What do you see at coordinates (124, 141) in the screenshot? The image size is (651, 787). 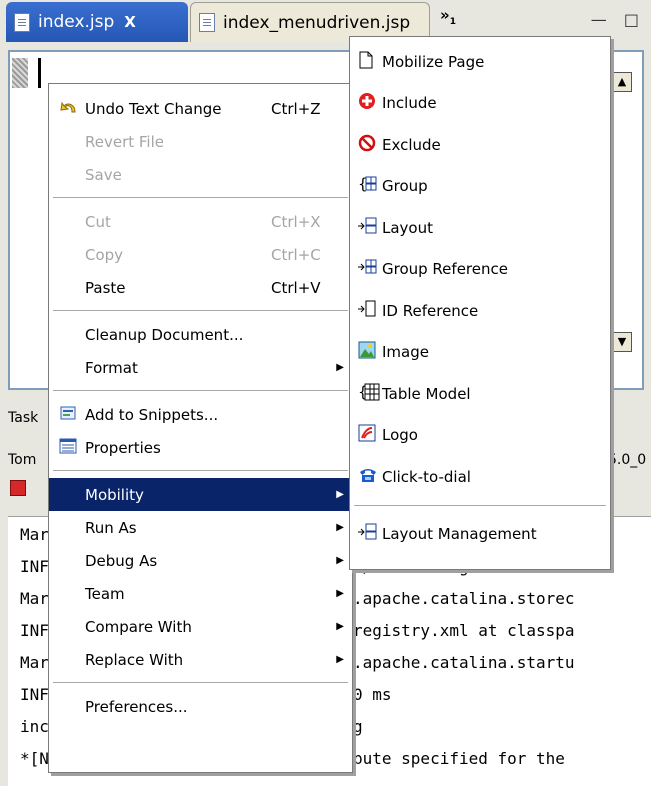 I see `menu-item-label: Revert File` at bounding box center [124, 141].